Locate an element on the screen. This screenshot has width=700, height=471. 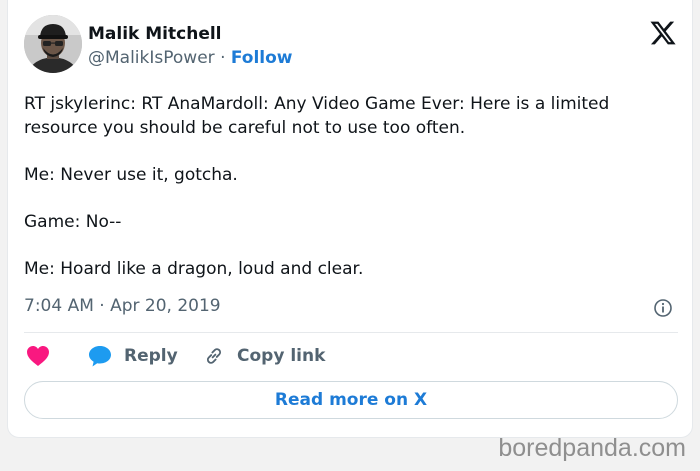
avatar-photo is located at coordinates (53, 44).